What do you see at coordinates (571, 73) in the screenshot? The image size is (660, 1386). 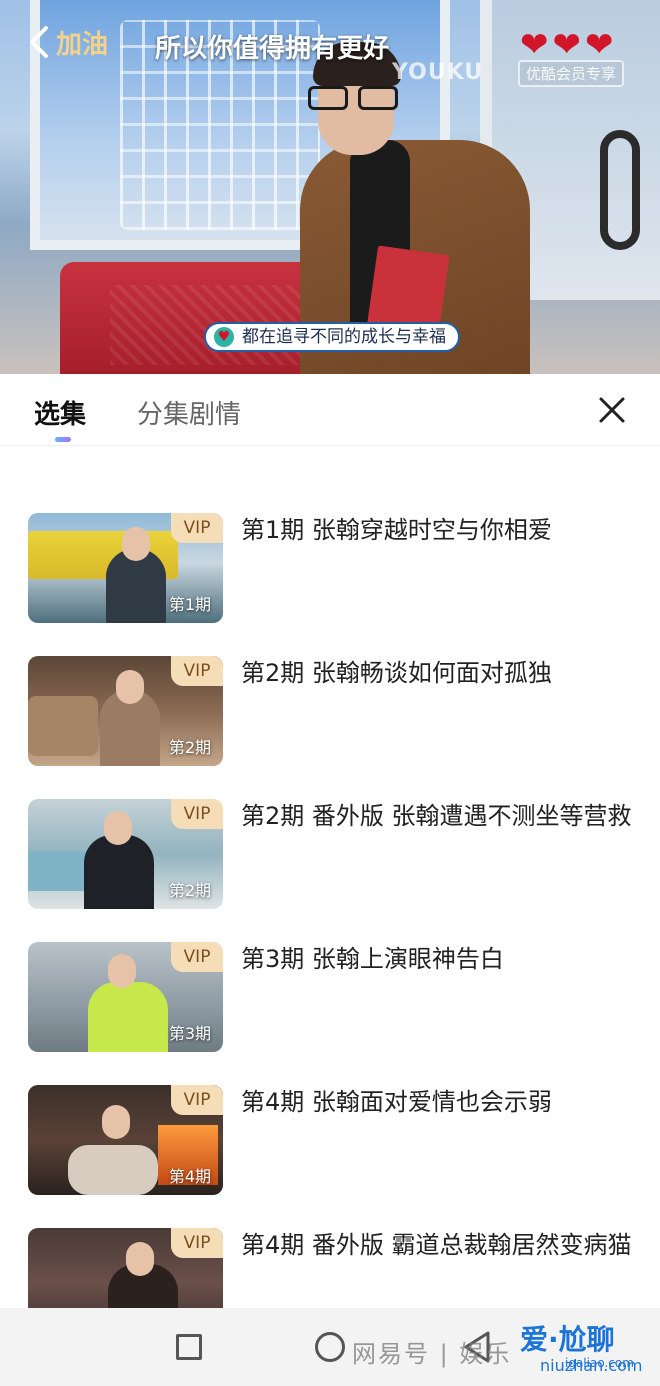 I see `vip-watermark: 优酷会员专享` at bounding box center [571, 73].